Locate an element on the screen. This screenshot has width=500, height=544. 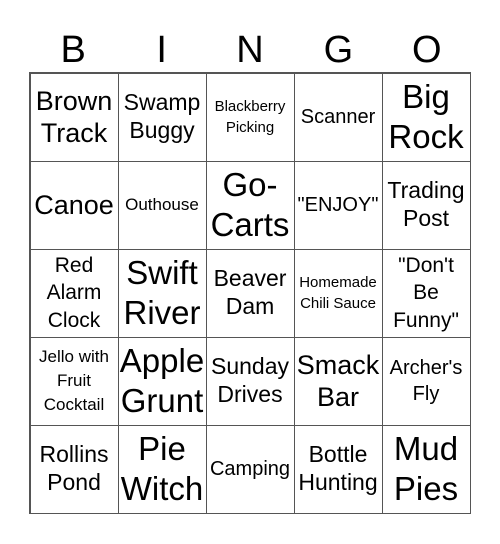
bingo-cell: Swift River is located at coordinates (162, 293).